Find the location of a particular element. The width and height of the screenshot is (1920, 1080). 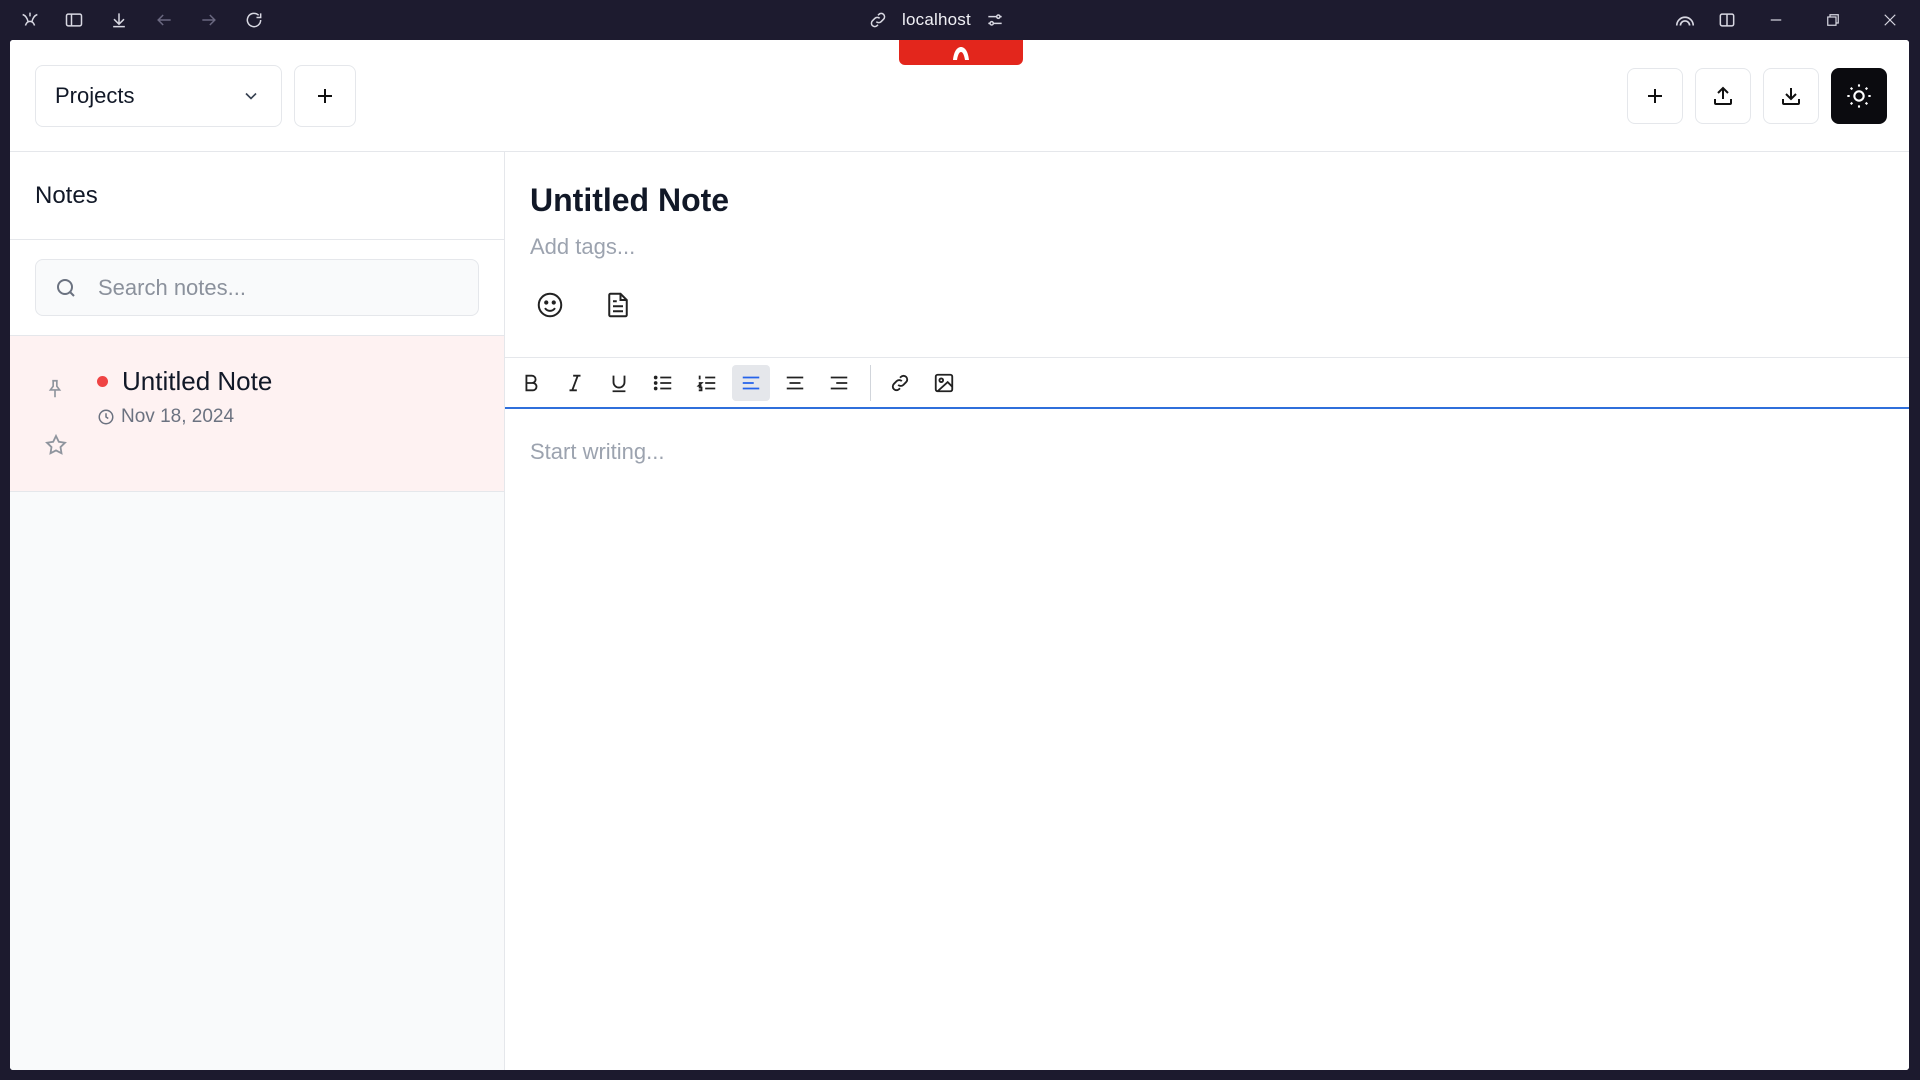

toolbar-divider is located at coordinates (870, 382).